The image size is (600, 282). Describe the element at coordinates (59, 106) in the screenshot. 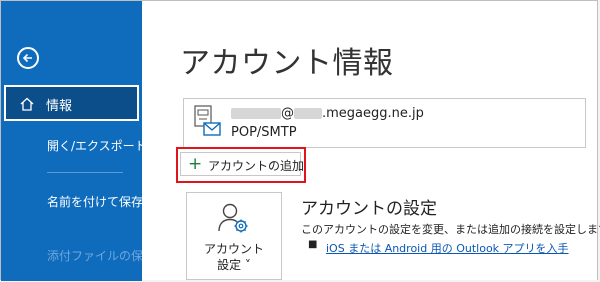

I see `sidebar-item-label: 情報` at that location.